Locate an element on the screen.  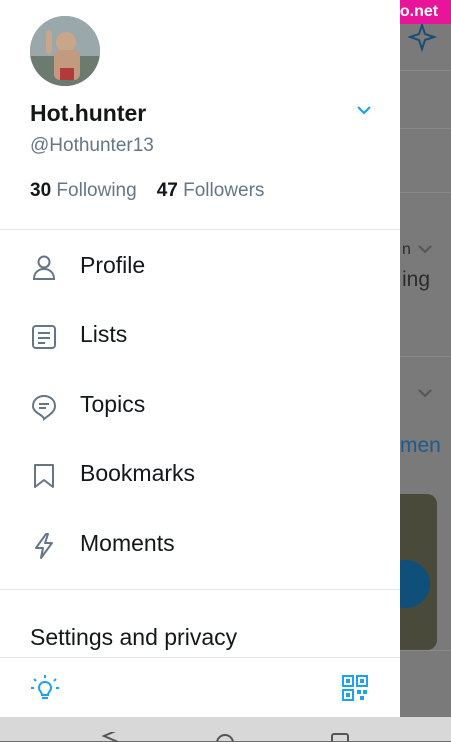
background-link: men is located at coordinates (420, 445).